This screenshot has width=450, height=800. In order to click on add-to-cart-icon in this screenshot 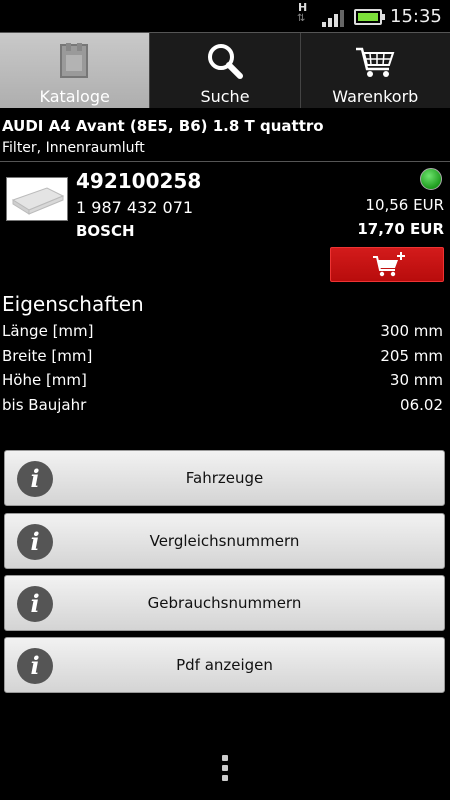, I will do `click(389, 264)`.